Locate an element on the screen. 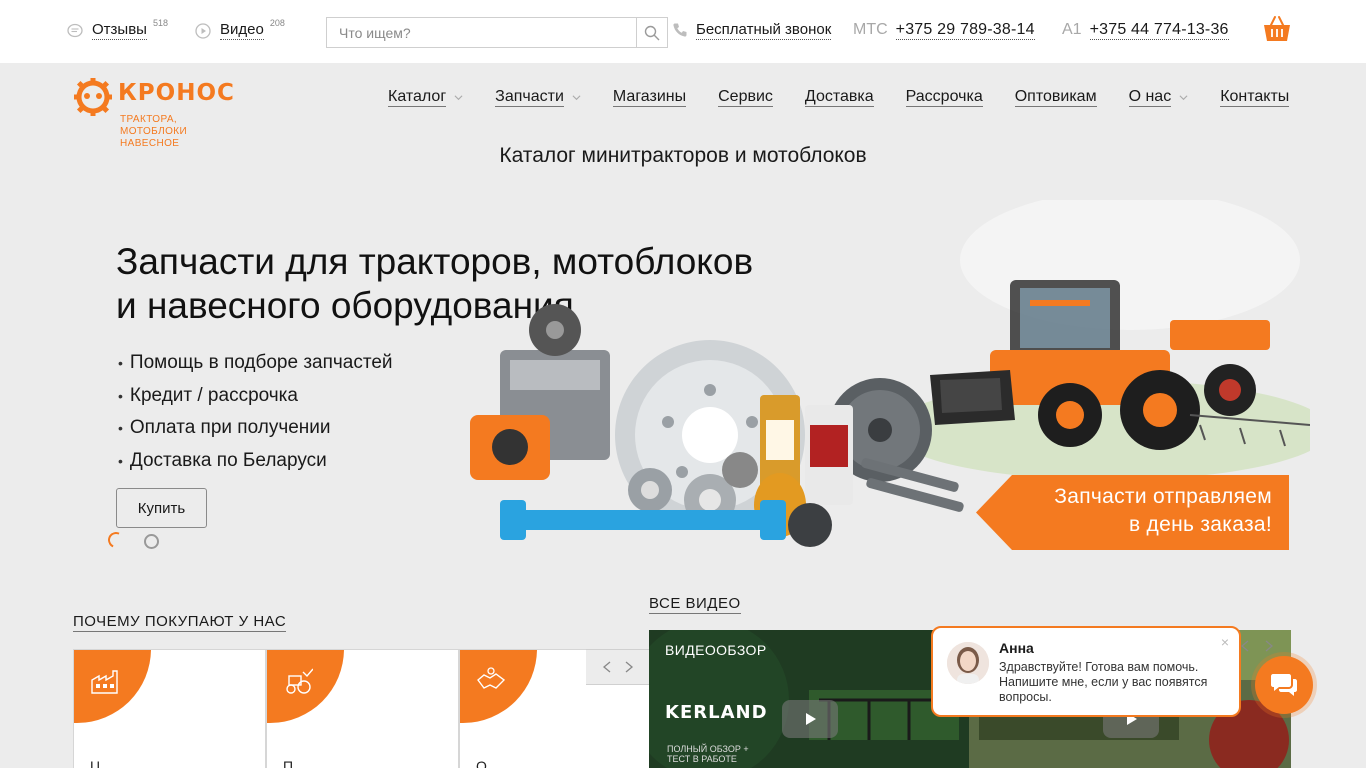 This screenshot has height=768, width=1366. slider-dot is located at coordinates (151, 541).